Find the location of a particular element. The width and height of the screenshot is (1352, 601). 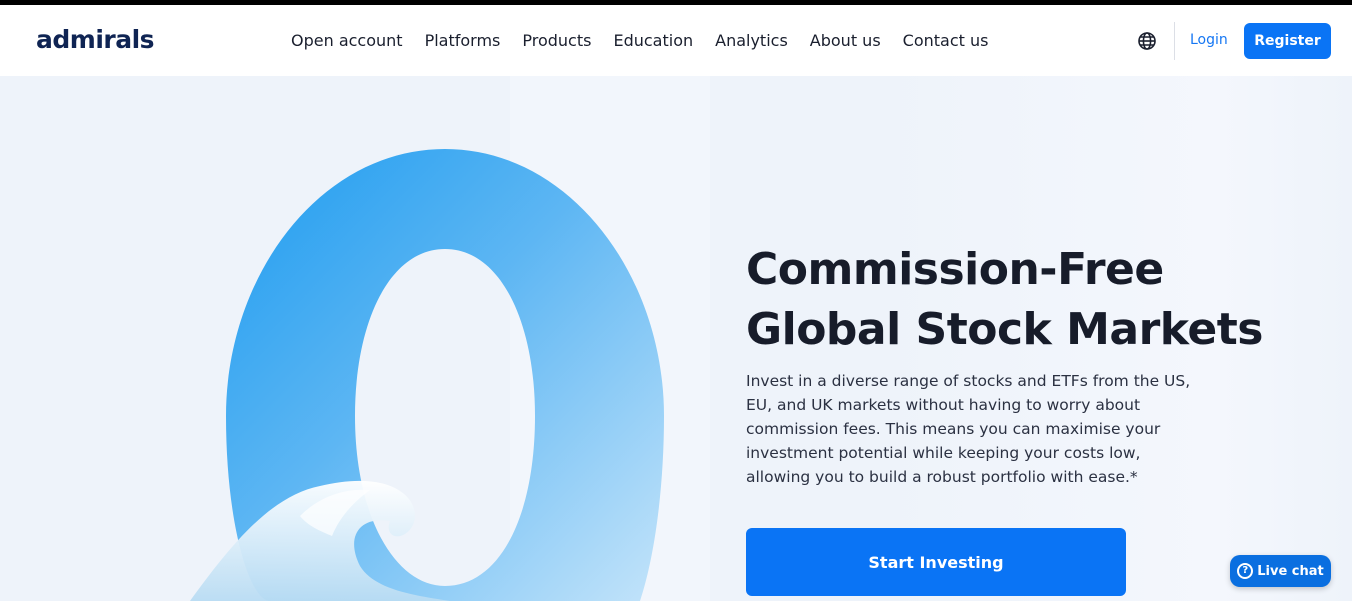

nav-platforms: Platforms is located at coordinates (463, 40).